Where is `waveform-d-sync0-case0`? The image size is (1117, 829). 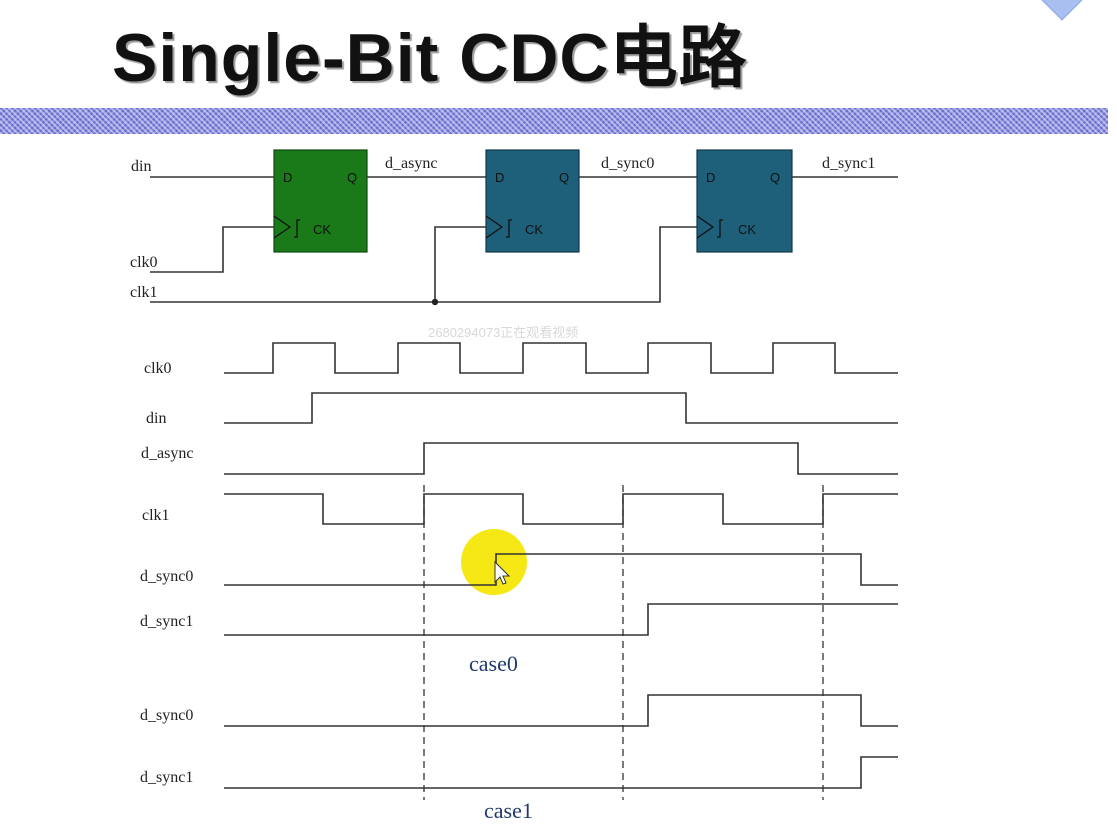 waveform-d-sync0-case0 is located at coordinates (561, 569).